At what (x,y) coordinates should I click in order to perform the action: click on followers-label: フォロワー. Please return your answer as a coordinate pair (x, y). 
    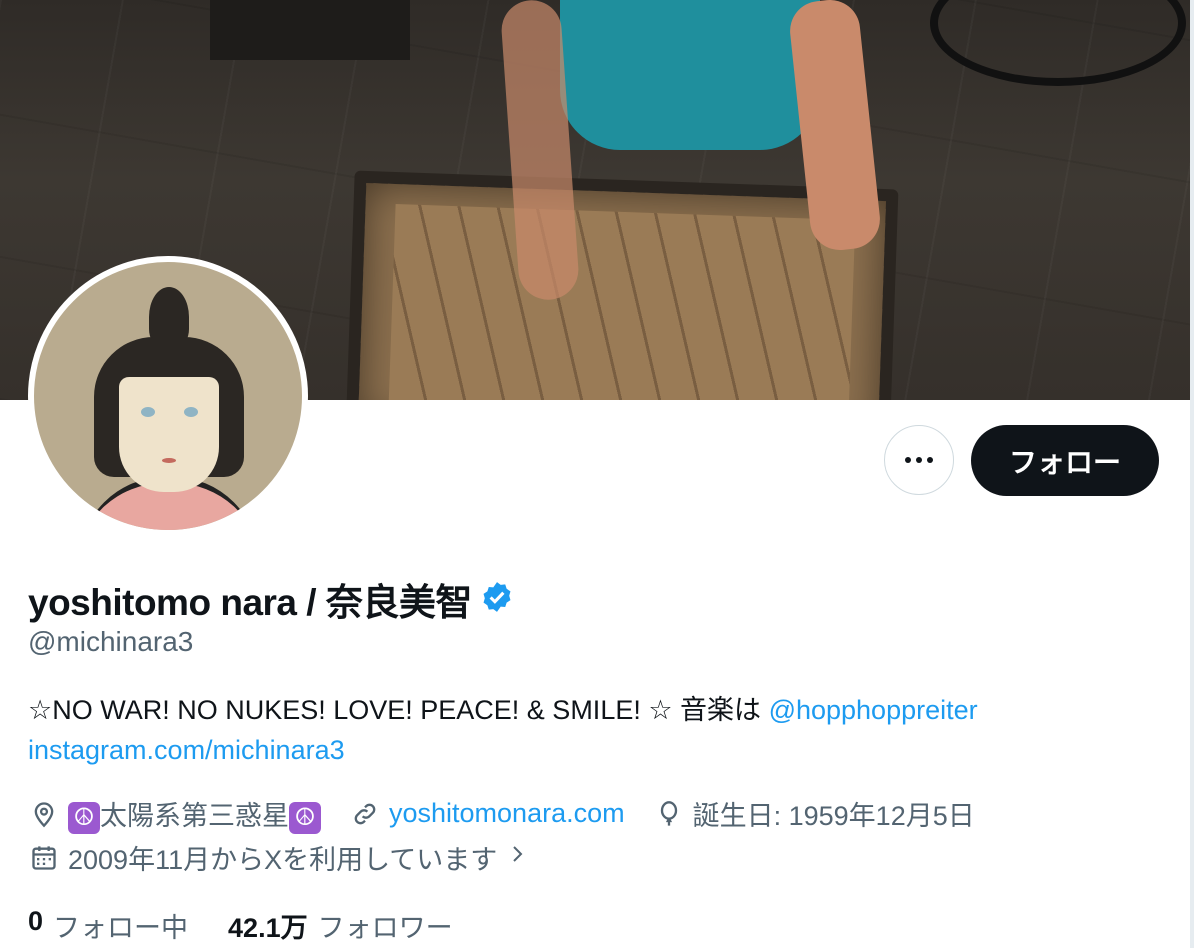
    Looking at the image, I should click on (385, 928).